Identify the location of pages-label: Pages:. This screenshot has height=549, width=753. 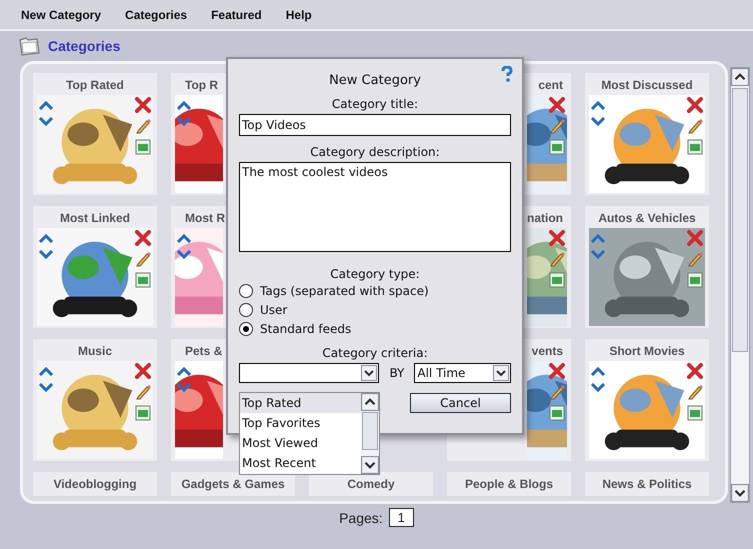
(361, 518).